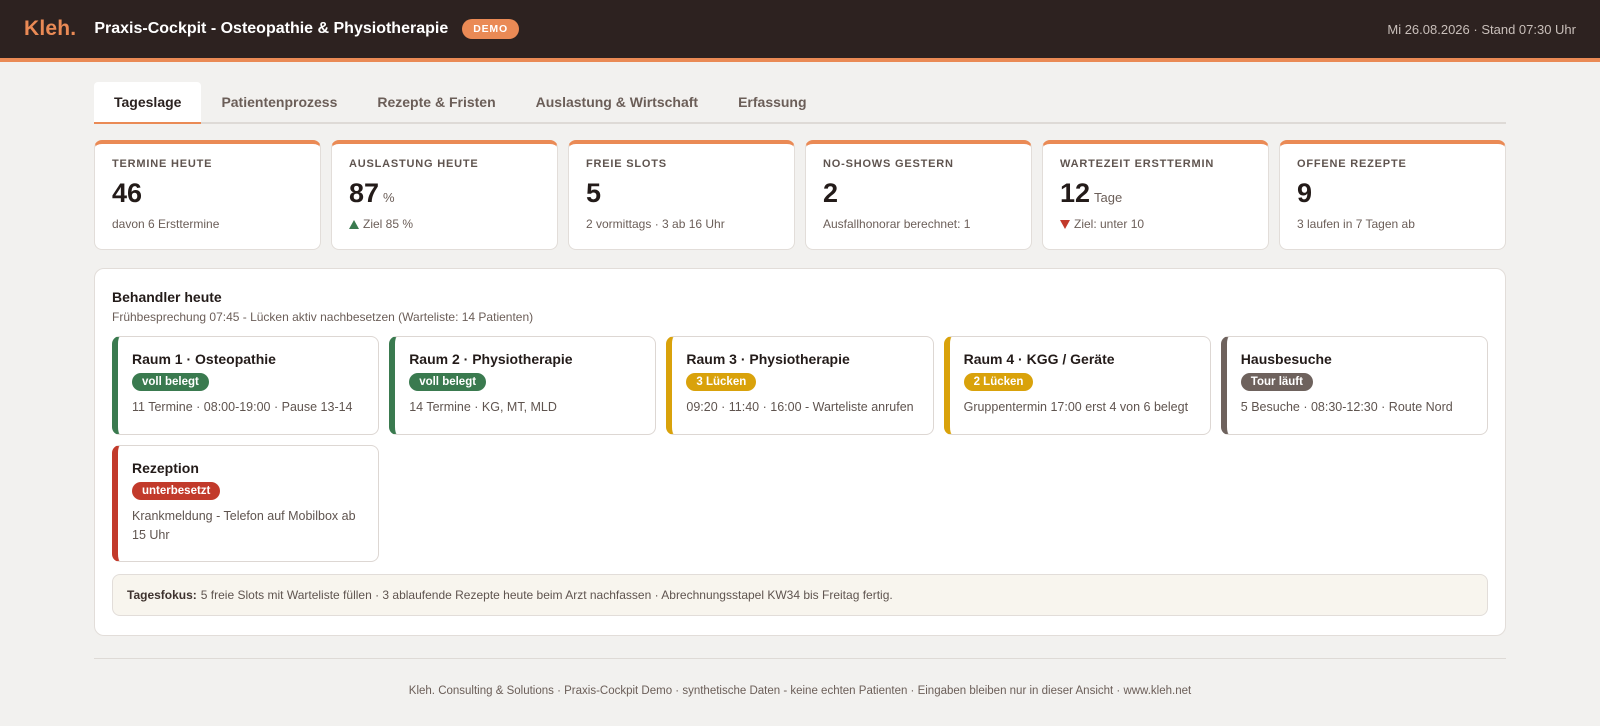 This screenshot has width=1600, height=726. What do you see at coordinates (1305, 193) in the screenshot?
I see `kpi-value: 9` at bounding box center [1305, 193].